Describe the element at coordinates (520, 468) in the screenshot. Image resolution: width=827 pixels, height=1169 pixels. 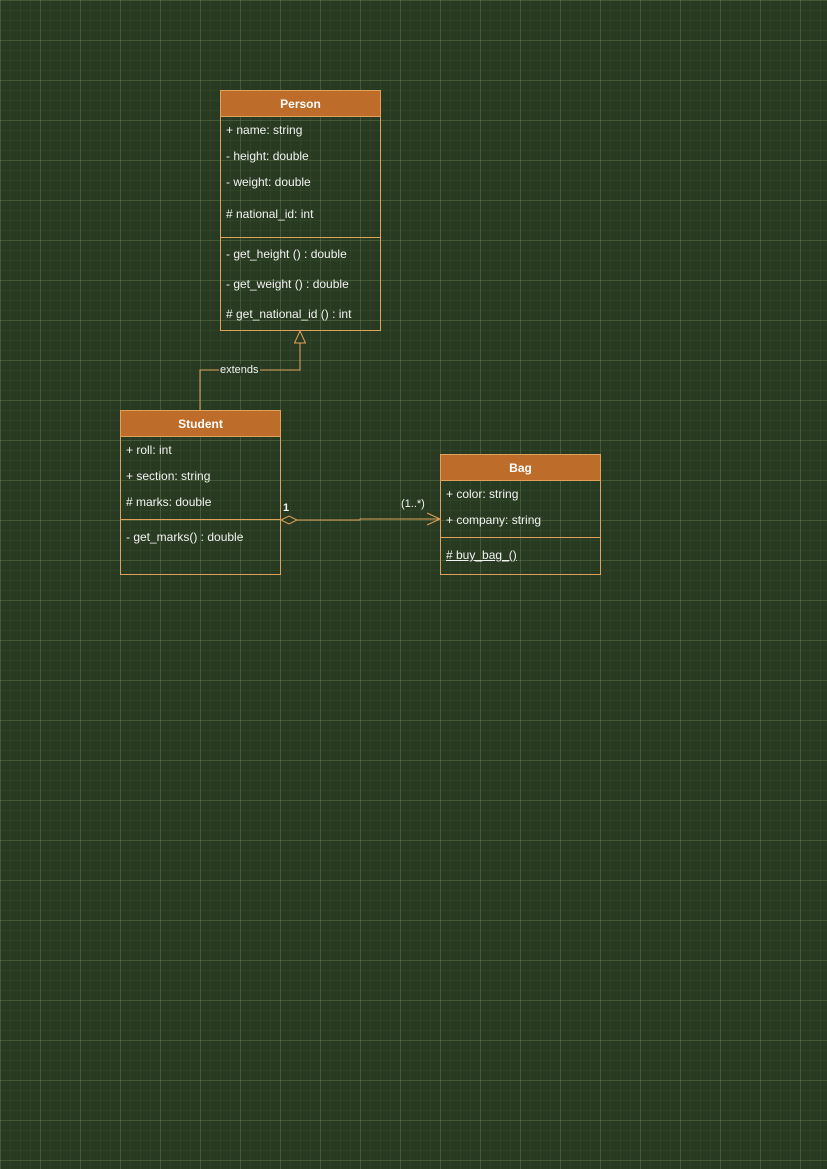
I see `bag-class-name: Bag` at that location.